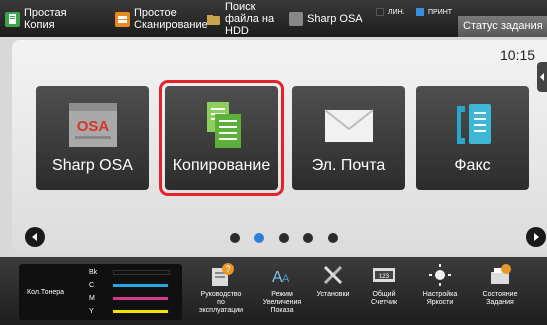  Describe the element at coordinates (348, 165) in the screenshot. I see `tile-email-label: Эл. Почта` at that location.